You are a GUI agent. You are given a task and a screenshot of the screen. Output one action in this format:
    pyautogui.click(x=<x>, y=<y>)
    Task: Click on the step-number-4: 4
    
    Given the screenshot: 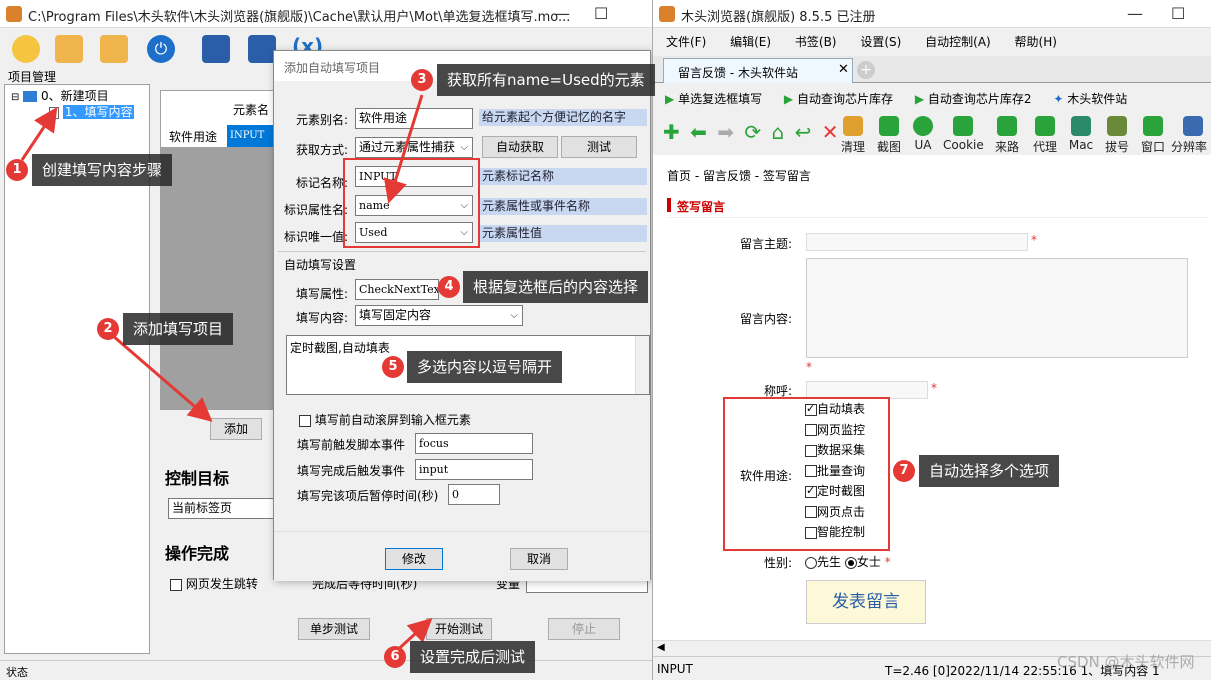 What is the action you would take?
    pyautogui.click(x=449, y=287)
    